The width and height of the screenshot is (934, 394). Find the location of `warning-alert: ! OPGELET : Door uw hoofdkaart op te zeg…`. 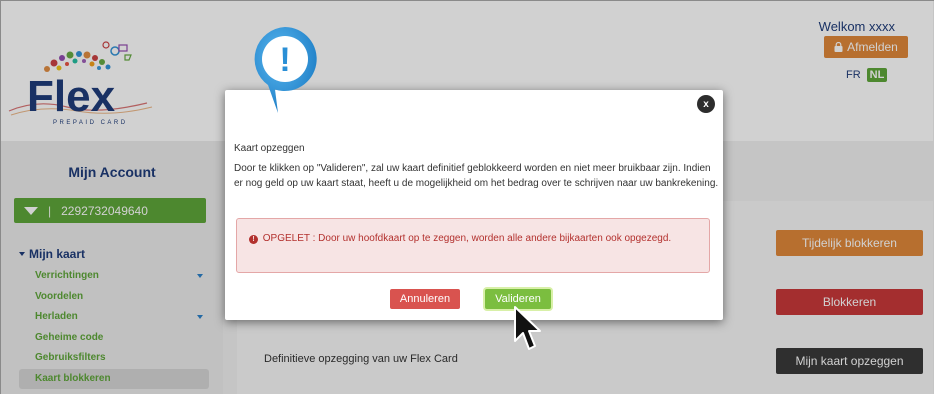

warning-alert: ! OPGELET : Door uw hoofdkaart op te zeg… is located at coordinates (473, 245).